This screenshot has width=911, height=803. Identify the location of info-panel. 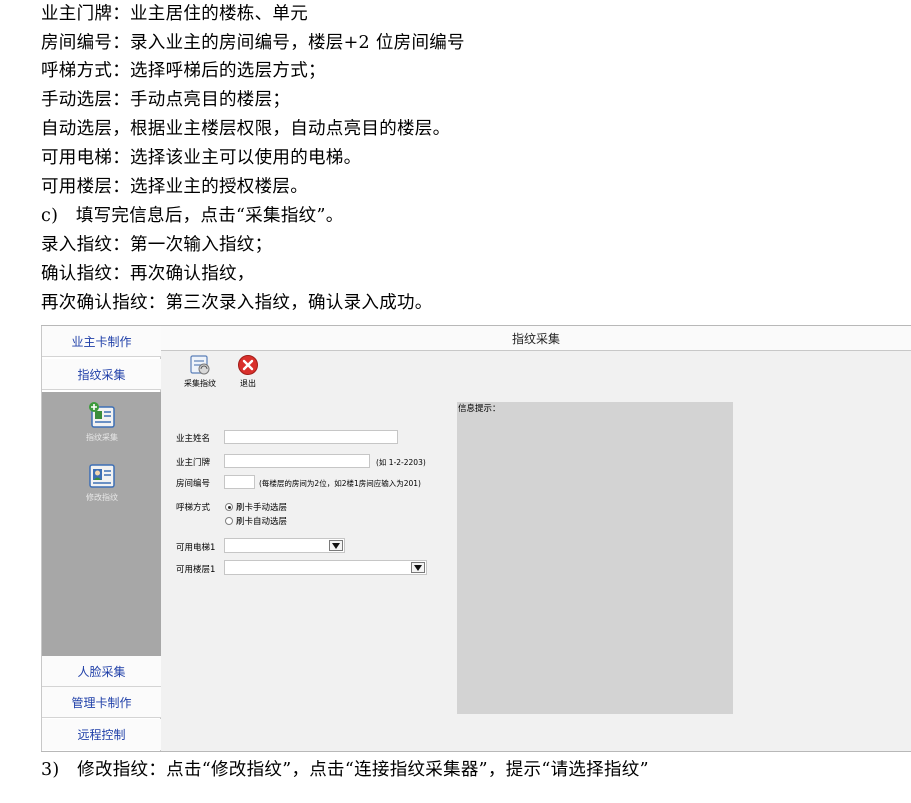
(595, 558).